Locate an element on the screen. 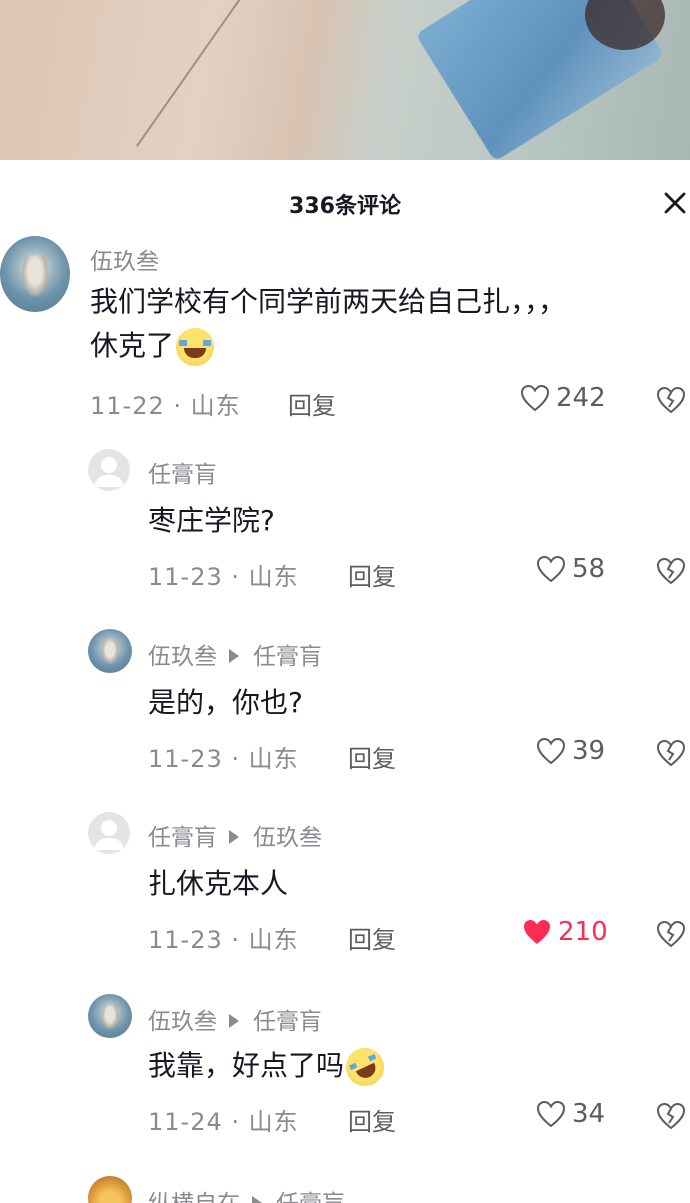 This screenshot has width=690, height=1203. like-count: 58 is located at coordinates (589, 569).